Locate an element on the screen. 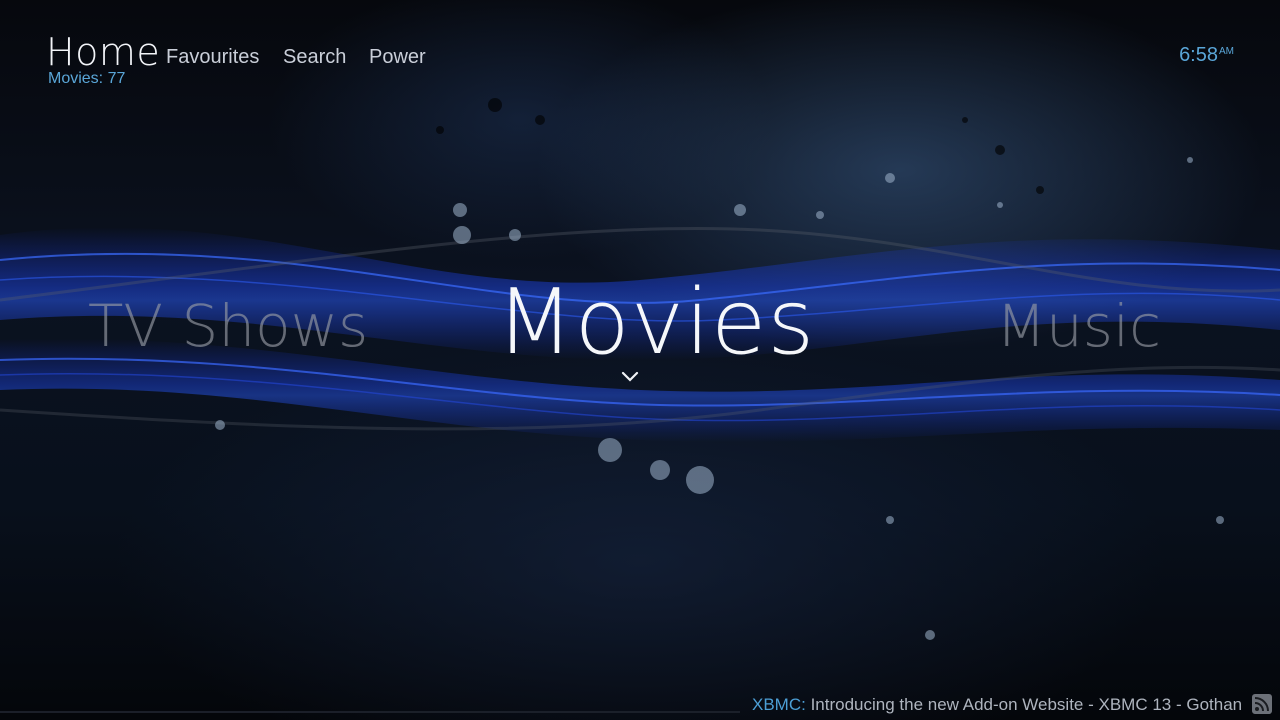 Image resolution: width=1280 pixels, height=720 pixels. rss-glyph is located at coordinates (1261, 704).